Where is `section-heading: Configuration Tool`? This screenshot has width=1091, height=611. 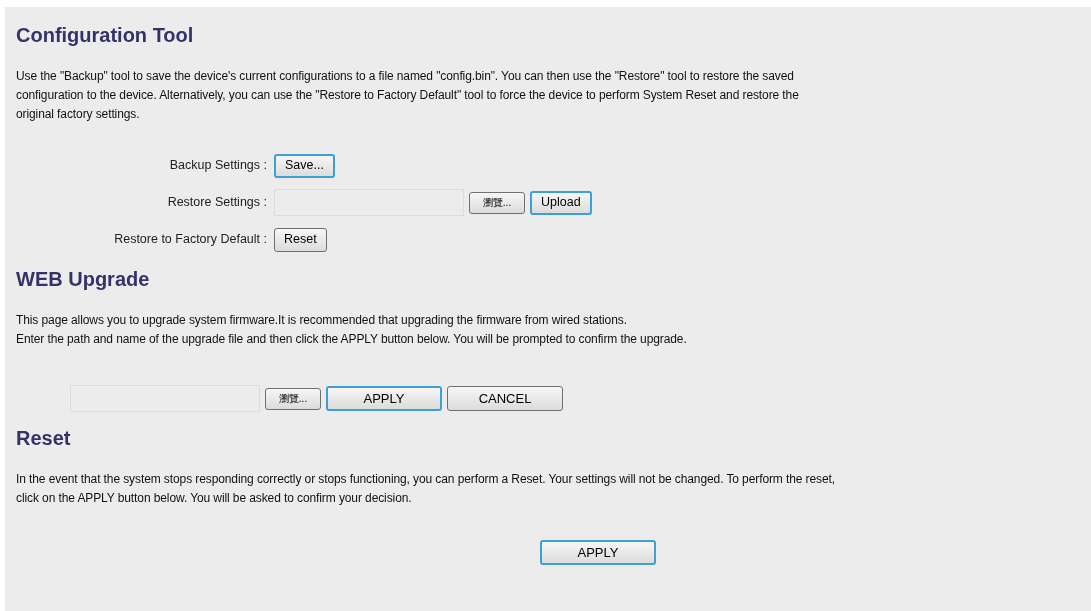
section-heading: Configuration Tool is located at coordinates (105, 35).